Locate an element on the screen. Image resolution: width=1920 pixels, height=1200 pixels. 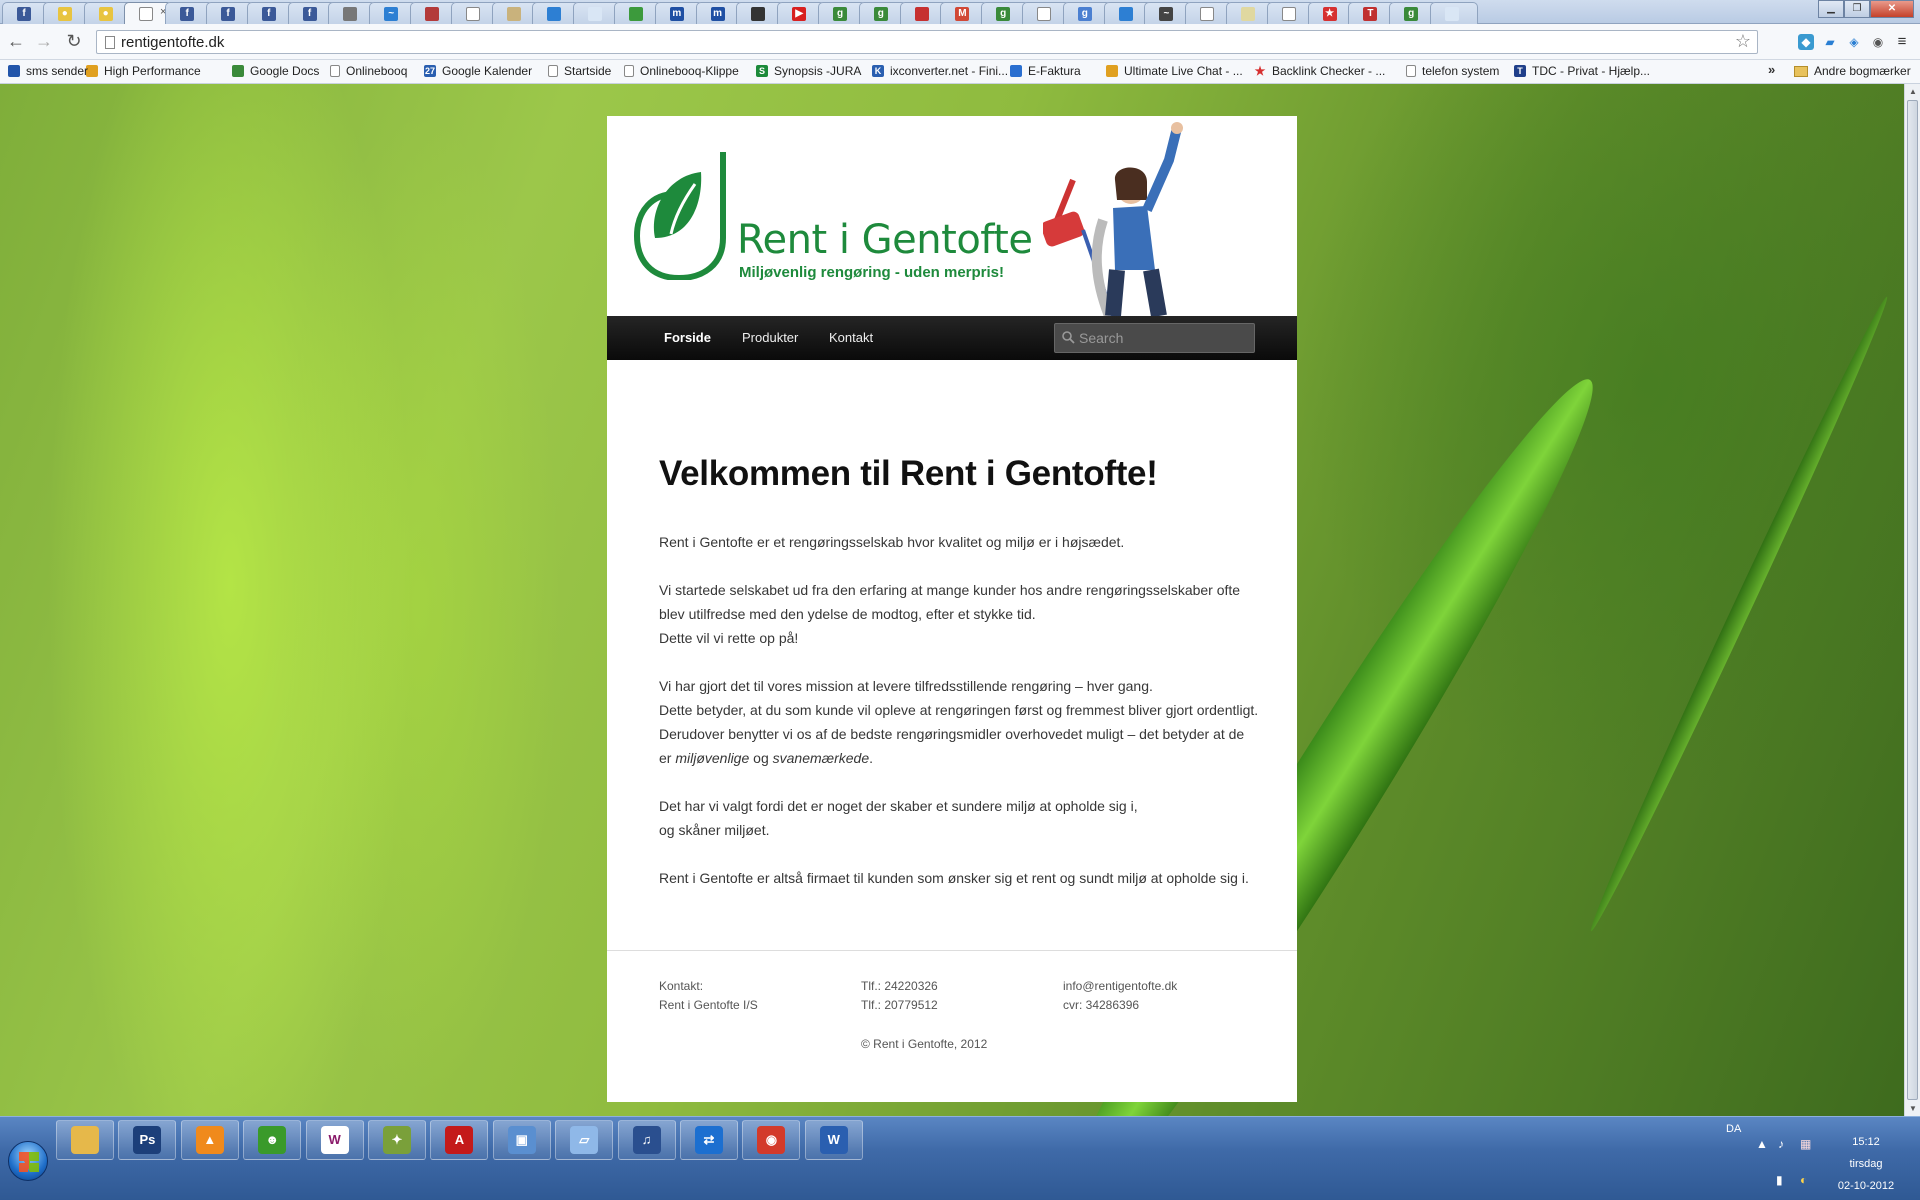
clock-time: 15:12 is located at coordinates (1866, 1142).